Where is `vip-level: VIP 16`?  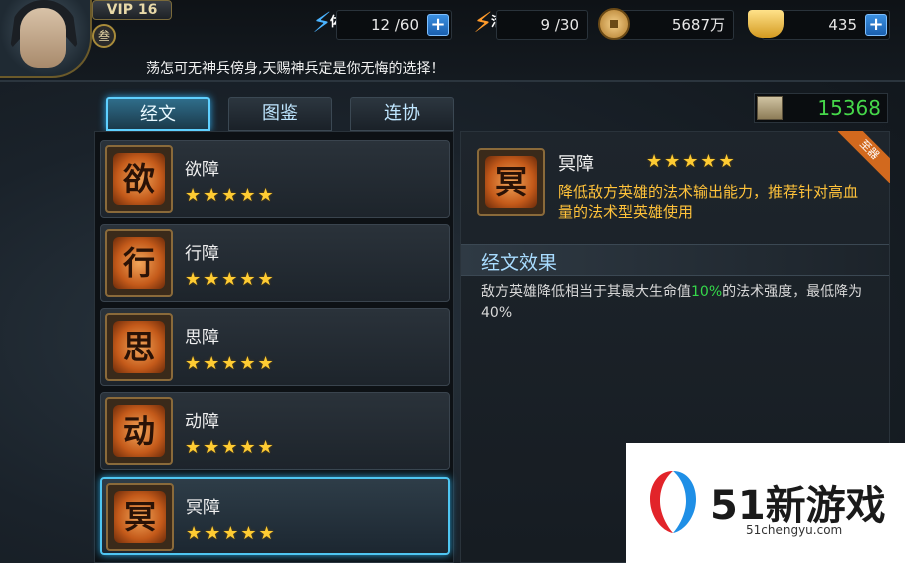
vip-level: VIP 16 is located at coordinates (132, 10).